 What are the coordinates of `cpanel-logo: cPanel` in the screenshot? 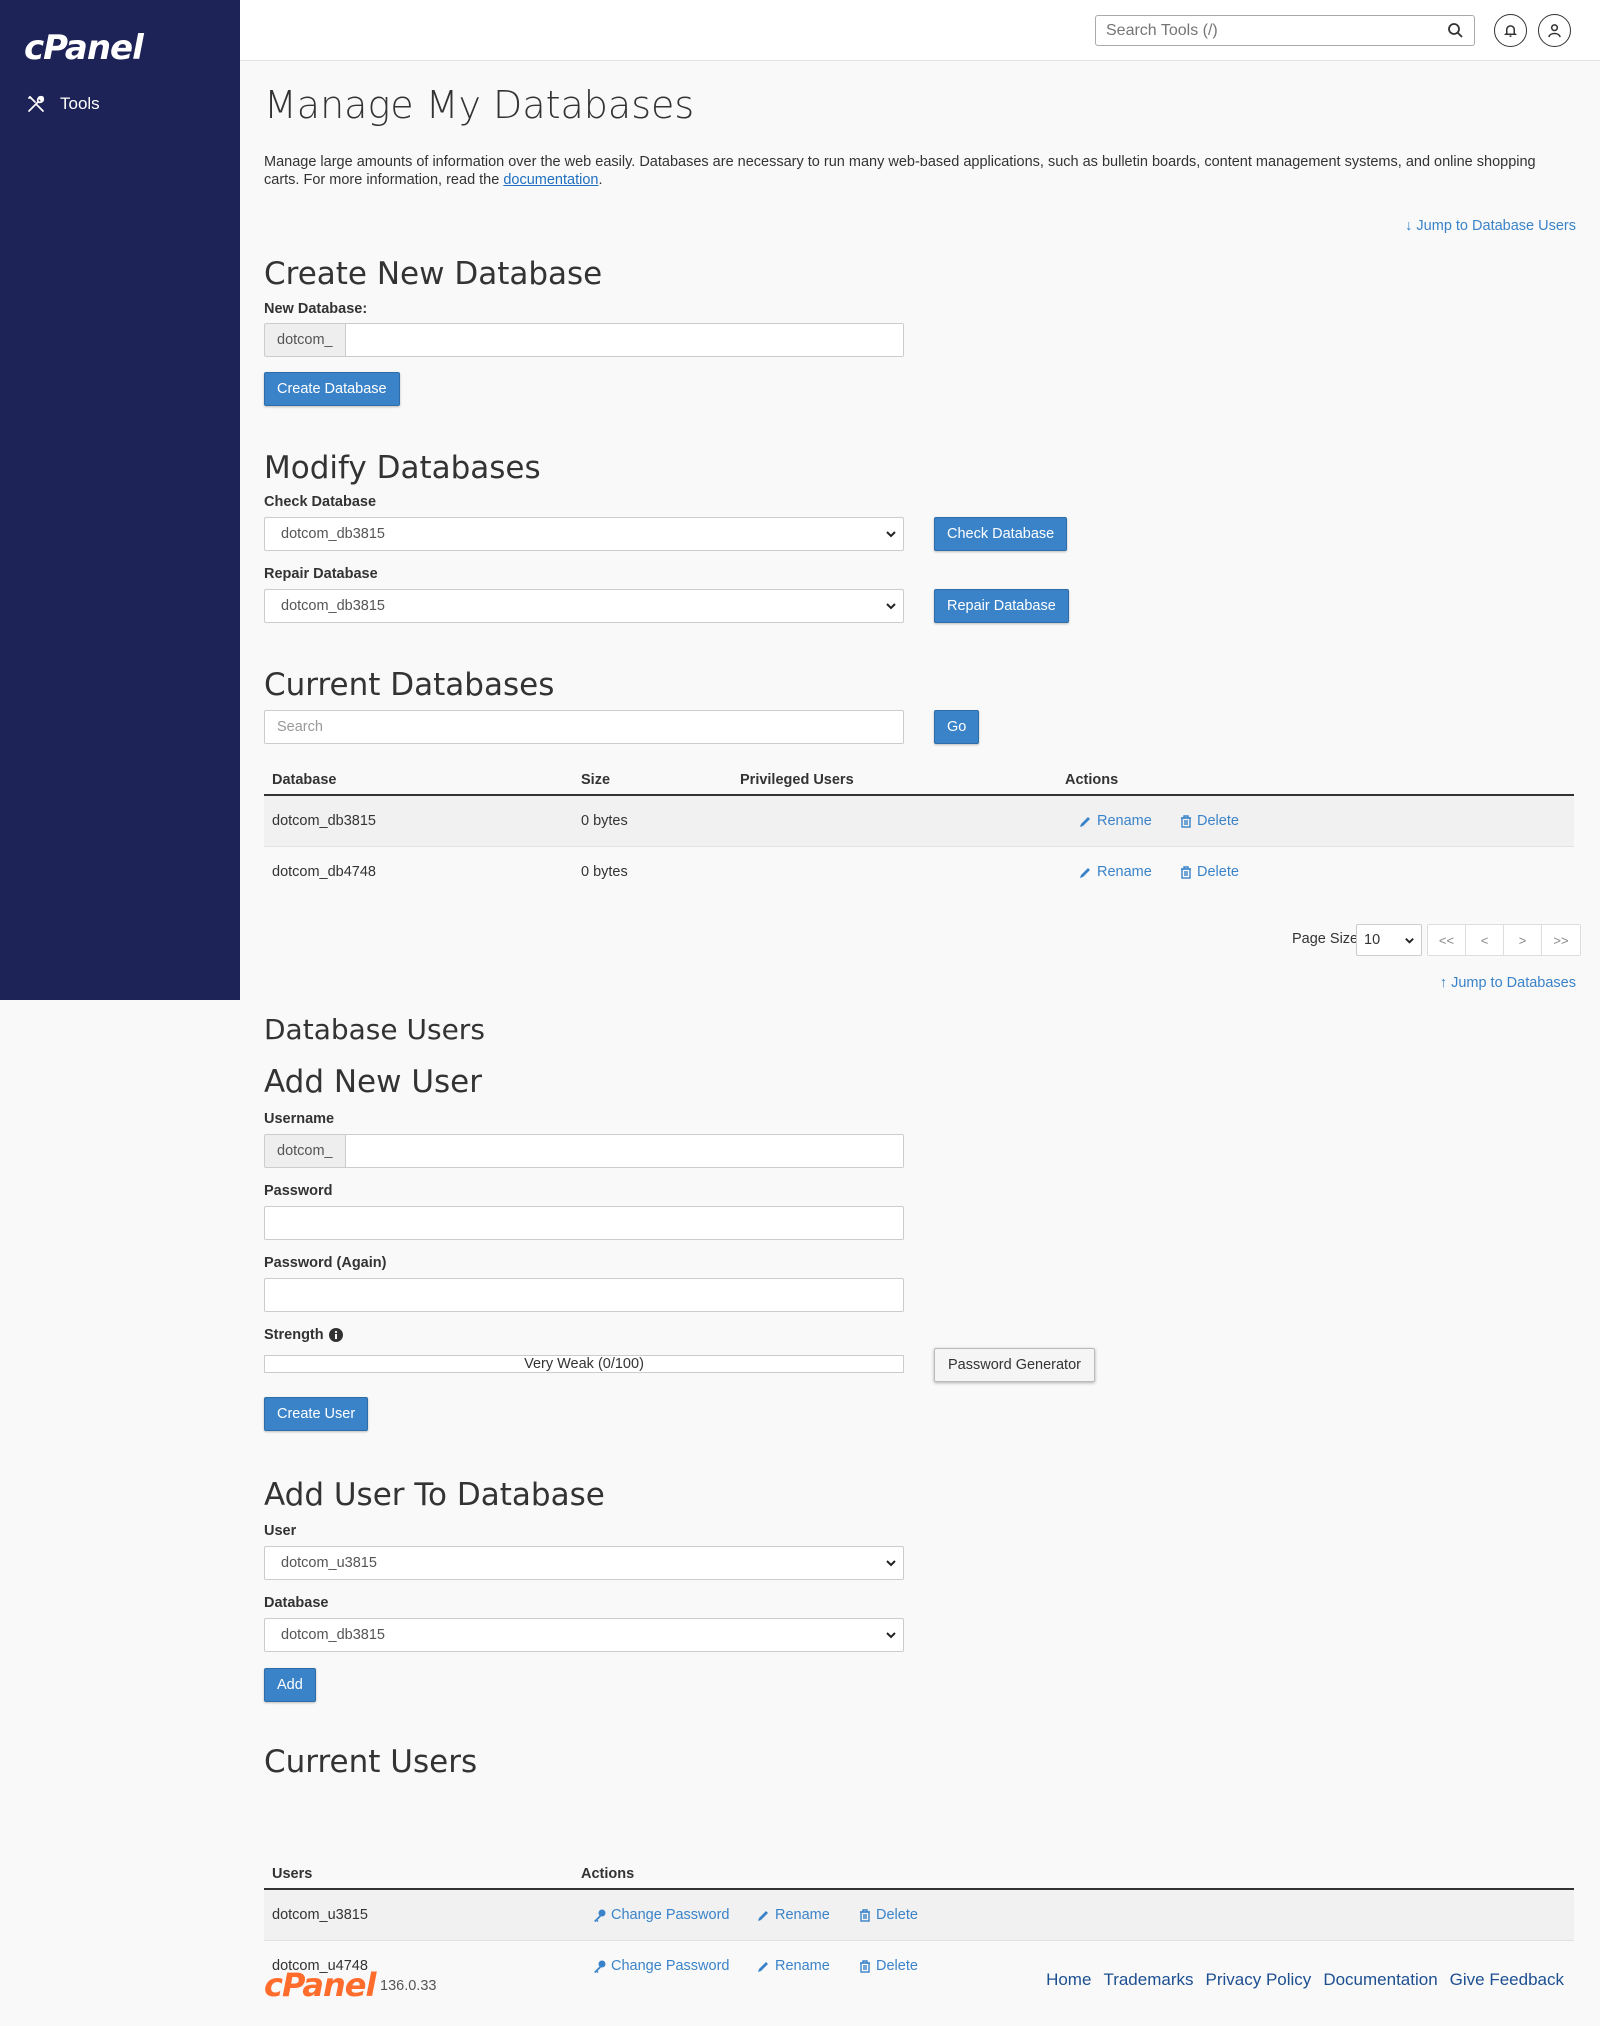 It's located at (84, 48).